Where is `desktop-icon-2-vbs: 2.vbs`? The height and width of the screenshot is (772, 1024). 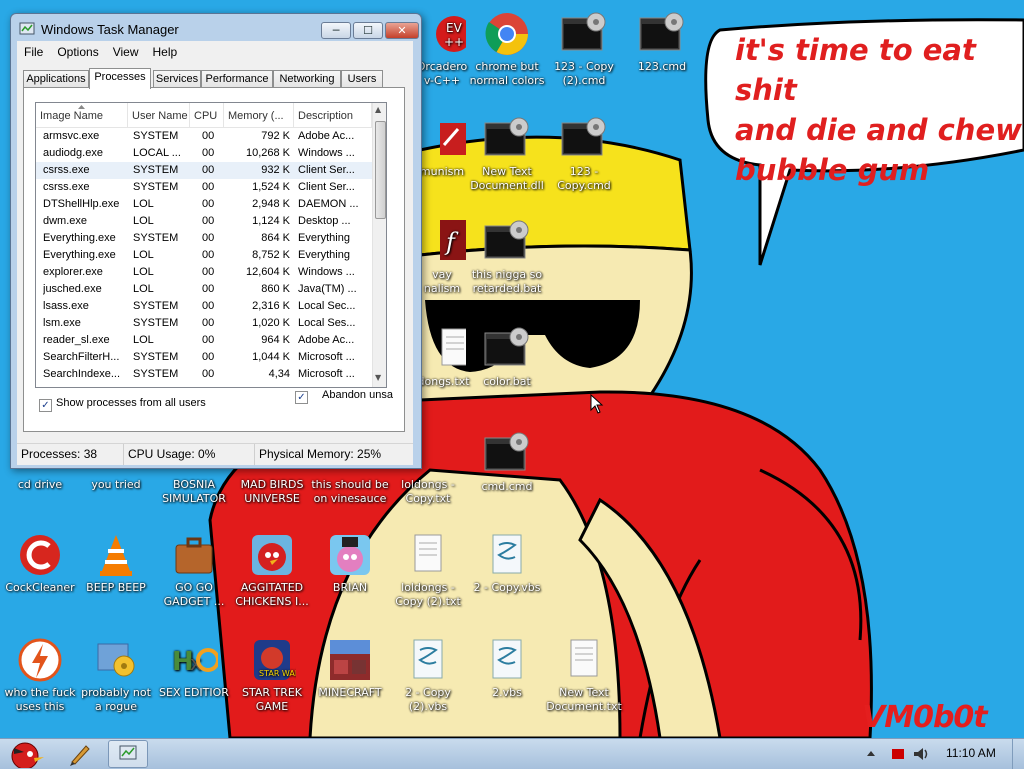
desktop-icon-2-vbs: 2.vbs is located at coordinates (507, 668).